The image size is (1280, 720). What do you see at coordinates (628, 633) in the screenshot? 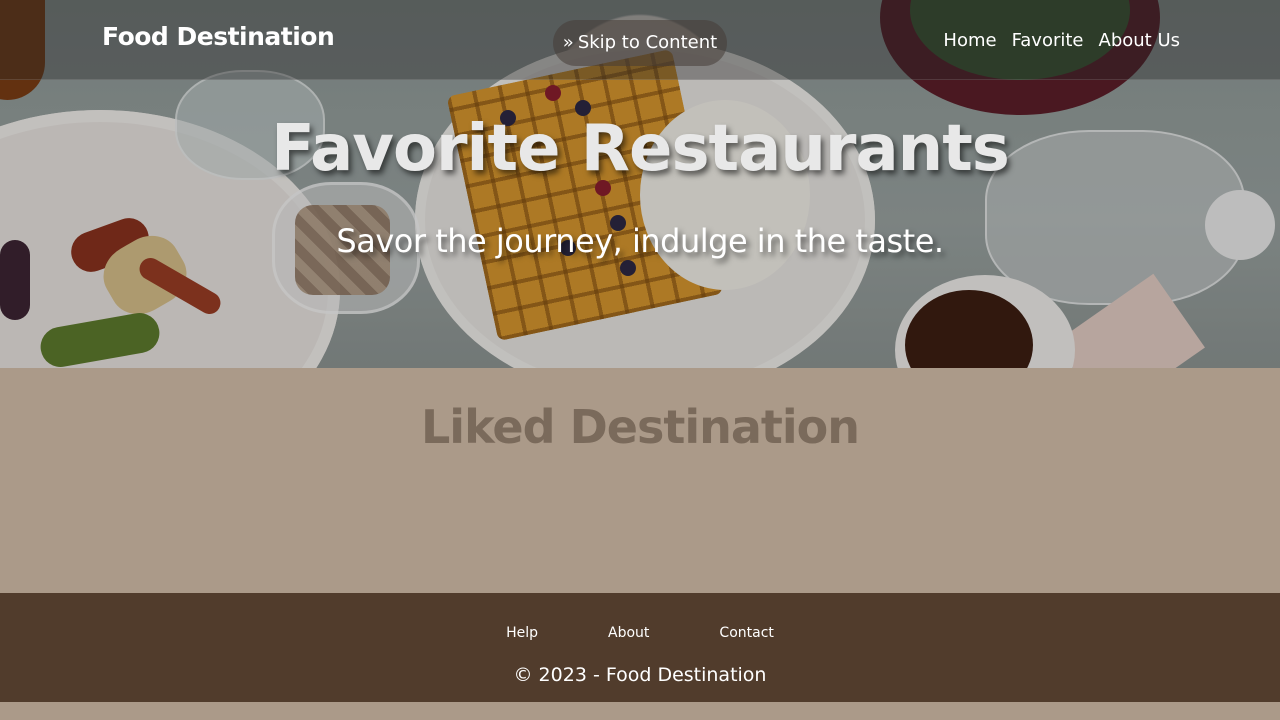
I see `footer-link-about: About` at bounding box center [628, 633].